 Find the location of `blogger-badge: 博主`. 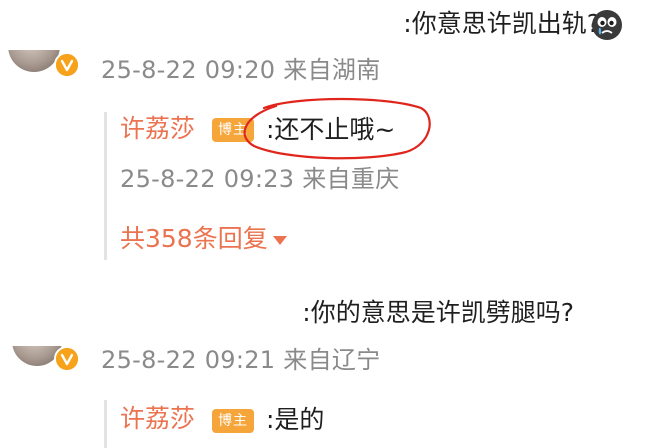

blogger-badge: 博主 is located at coordinates (233, 421).